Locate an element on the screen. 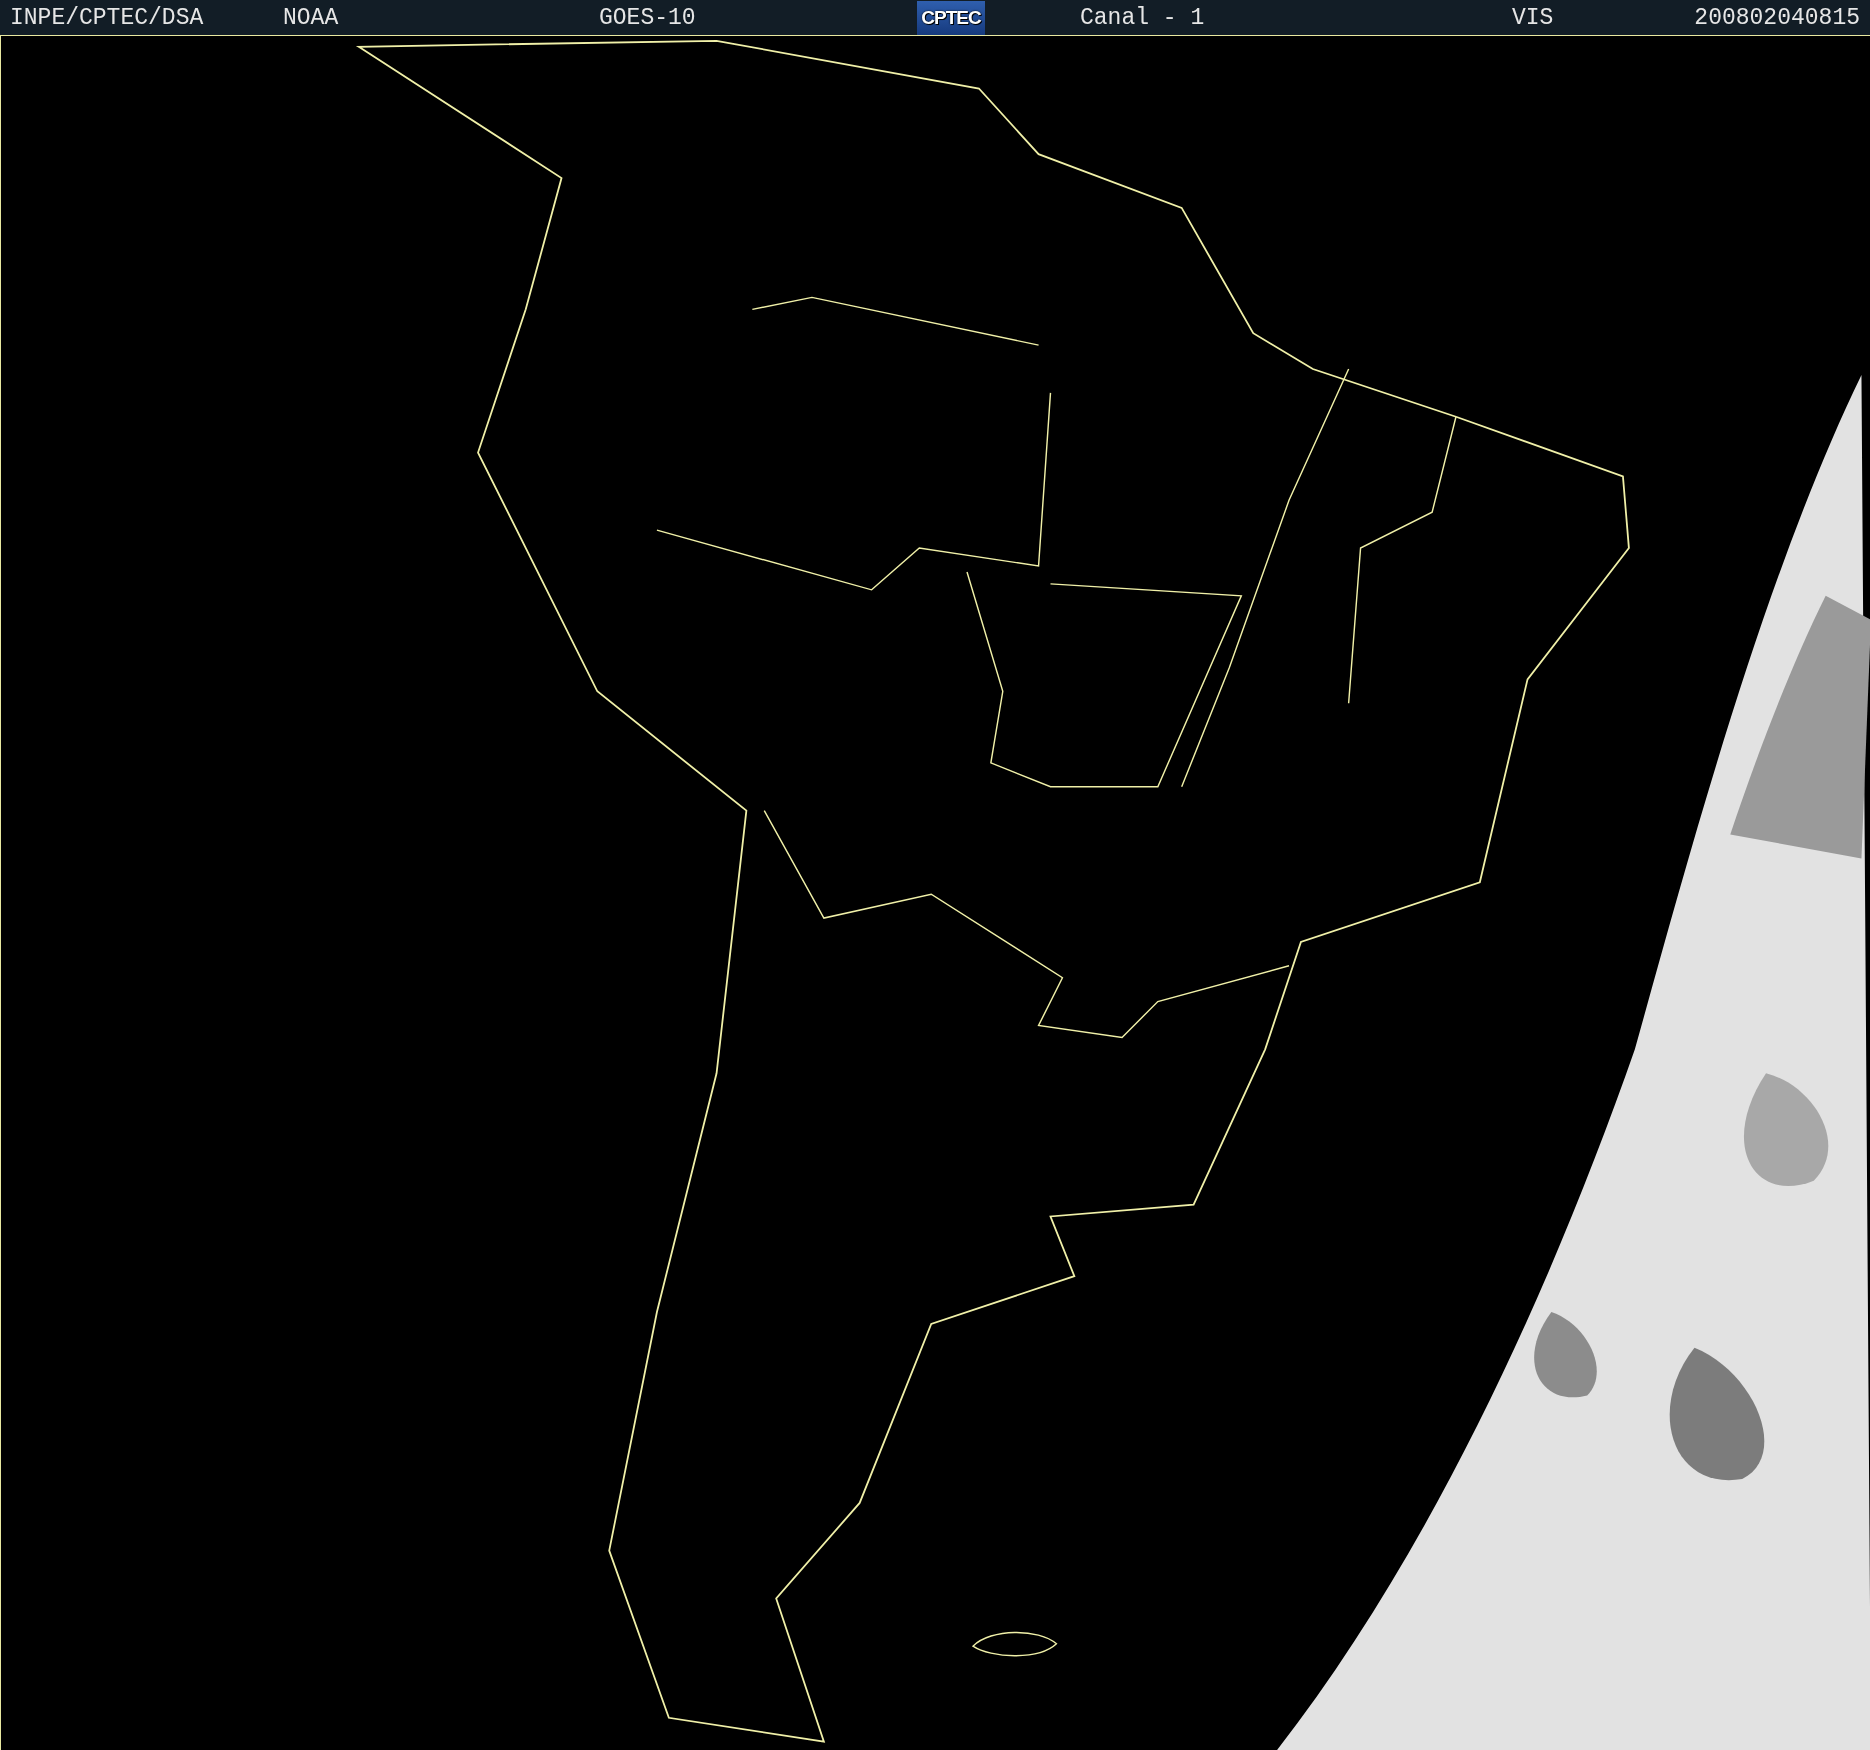  logo: CPTEC is located at coordinates (951, 17).